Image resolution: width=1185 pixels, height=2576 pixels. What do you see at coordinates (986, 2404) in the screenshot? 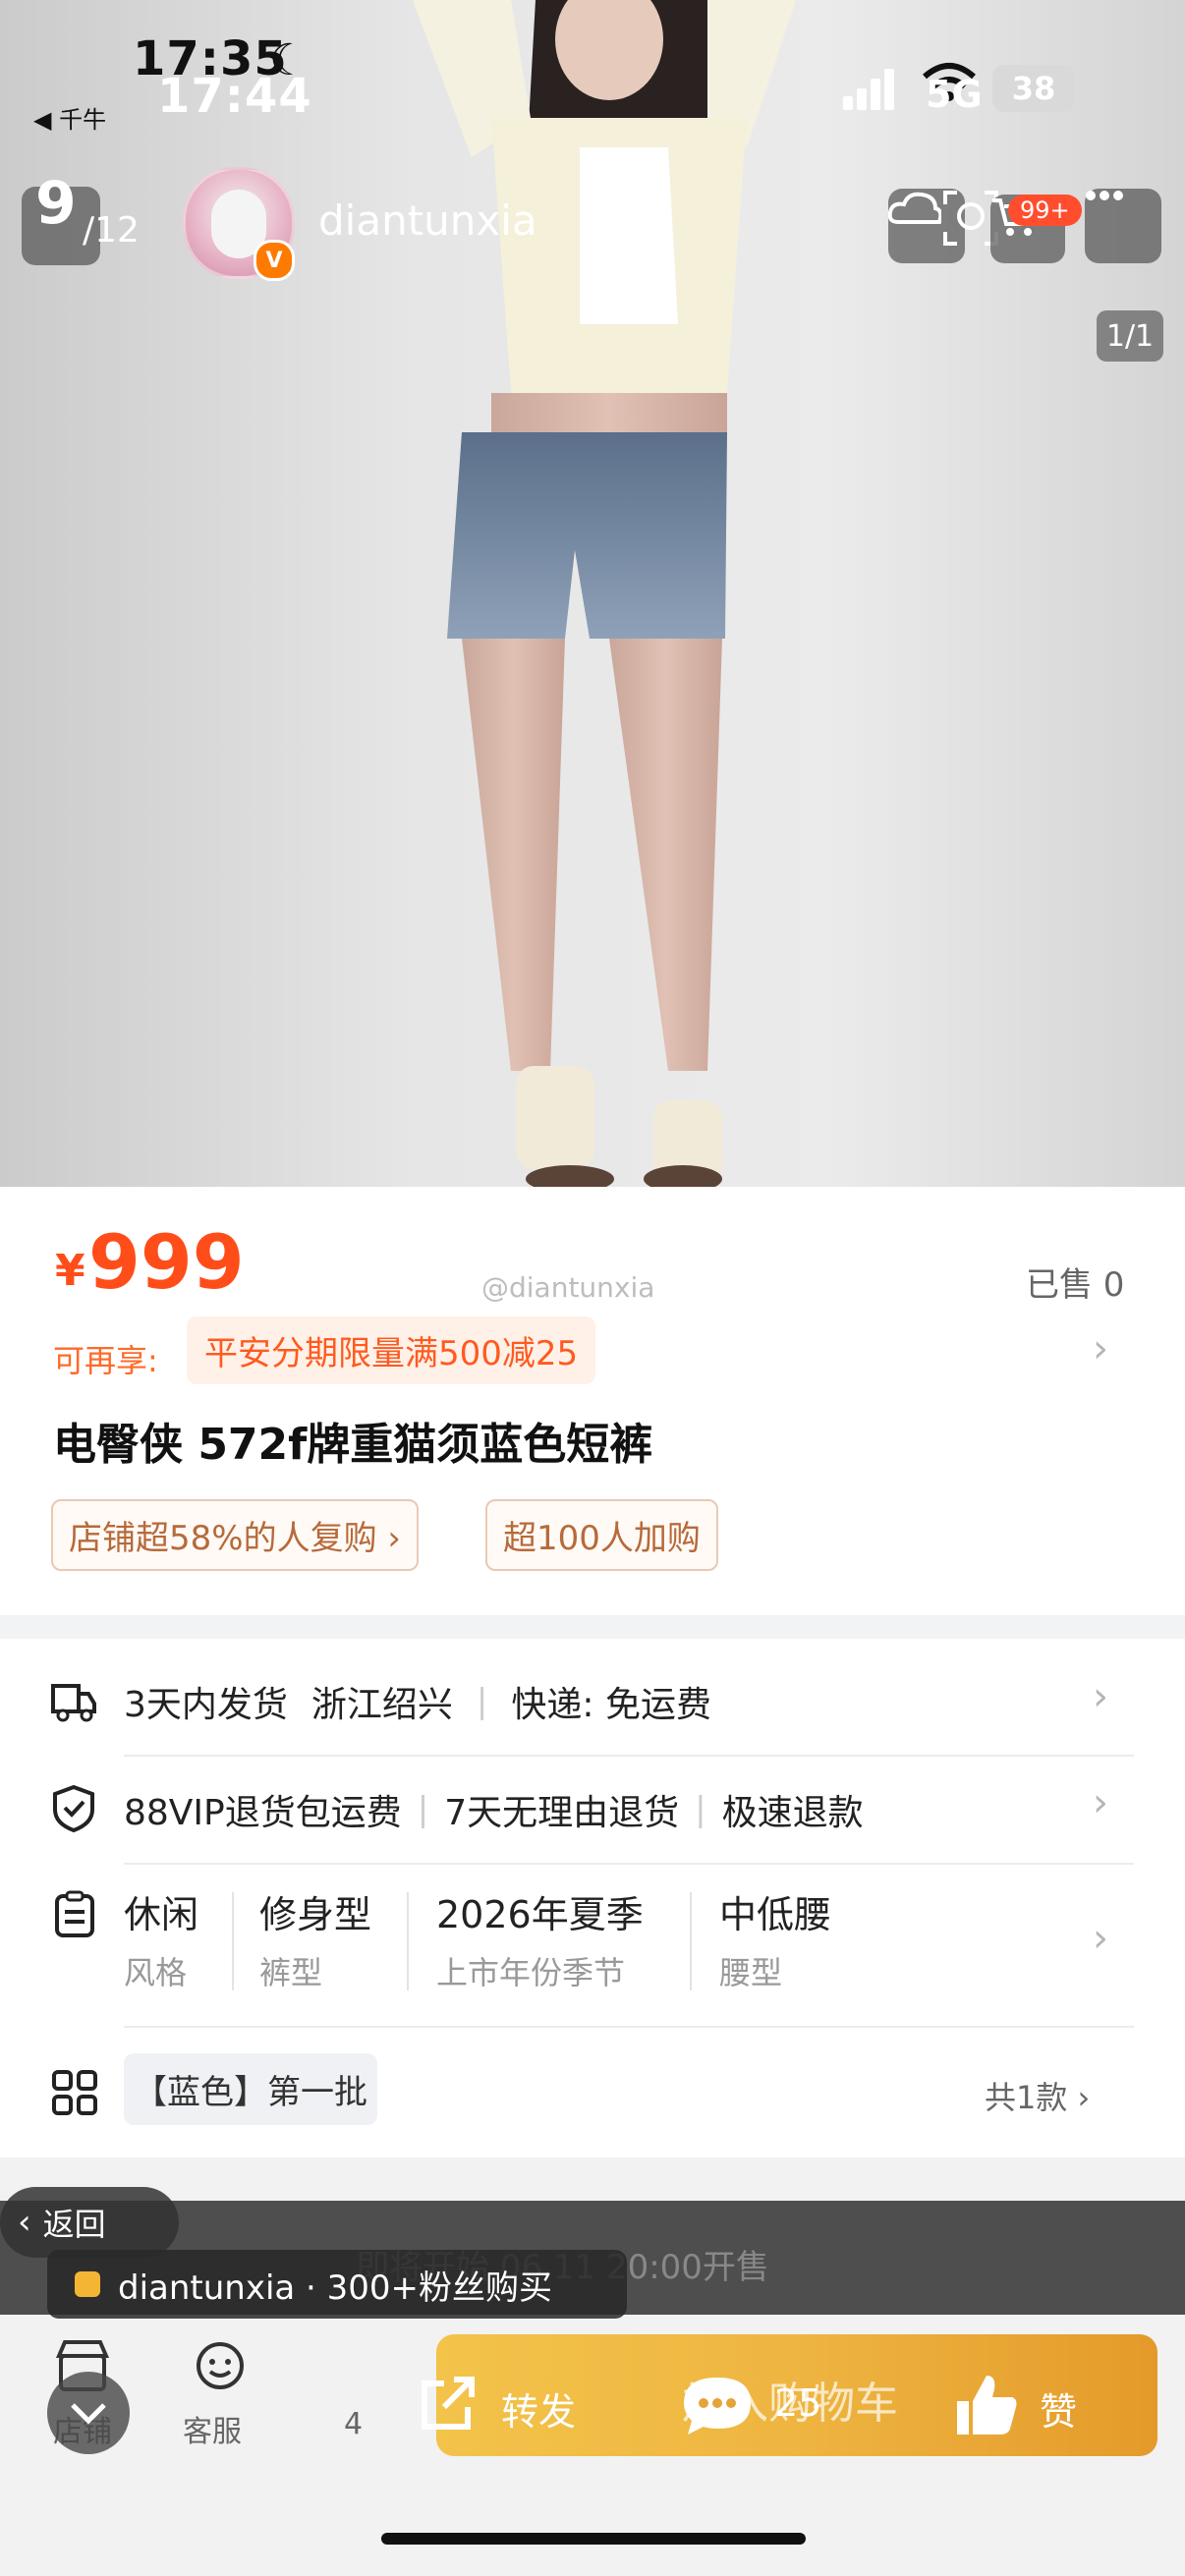
I see `thumbs-up-icon` at bounding box center [986, 2404].